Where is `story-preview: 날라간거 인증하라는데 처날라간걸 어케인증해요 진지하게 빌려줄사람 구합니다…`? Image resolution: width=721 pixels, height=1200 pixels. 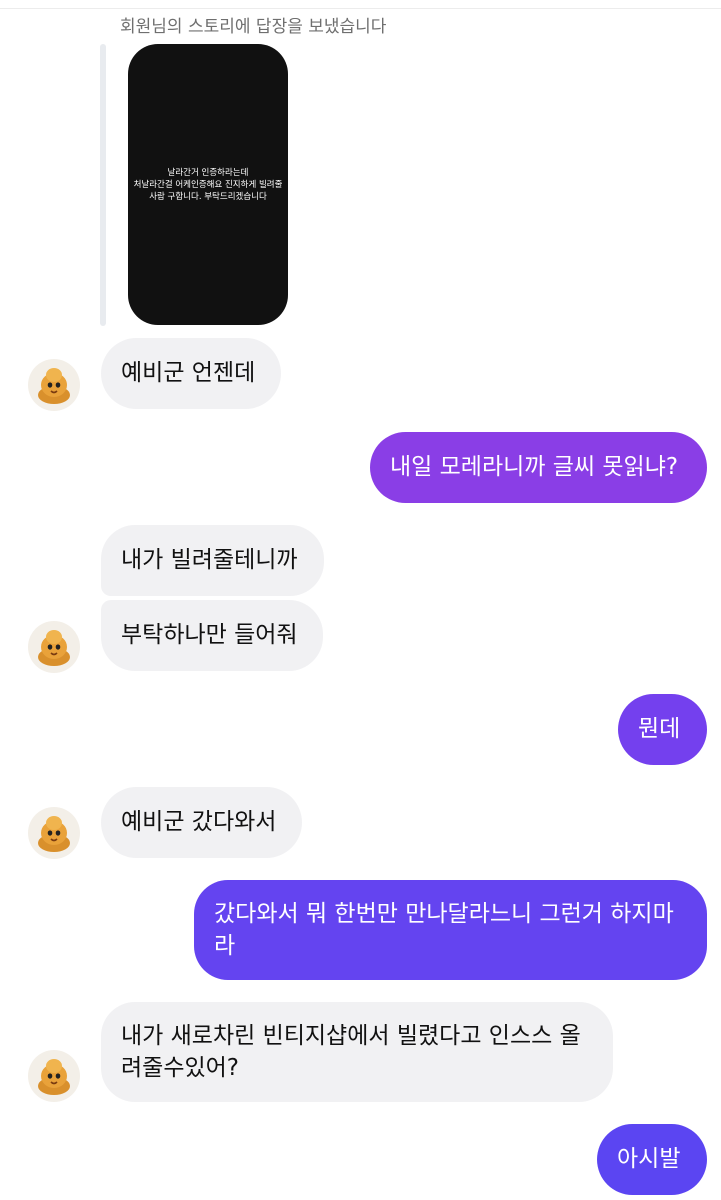 story-preview: 날라간거 인증하라는데 처날라간걸 어케인증해요 진지하게 빌려줄사람 구합니다… is located at coordinates (208, 184).